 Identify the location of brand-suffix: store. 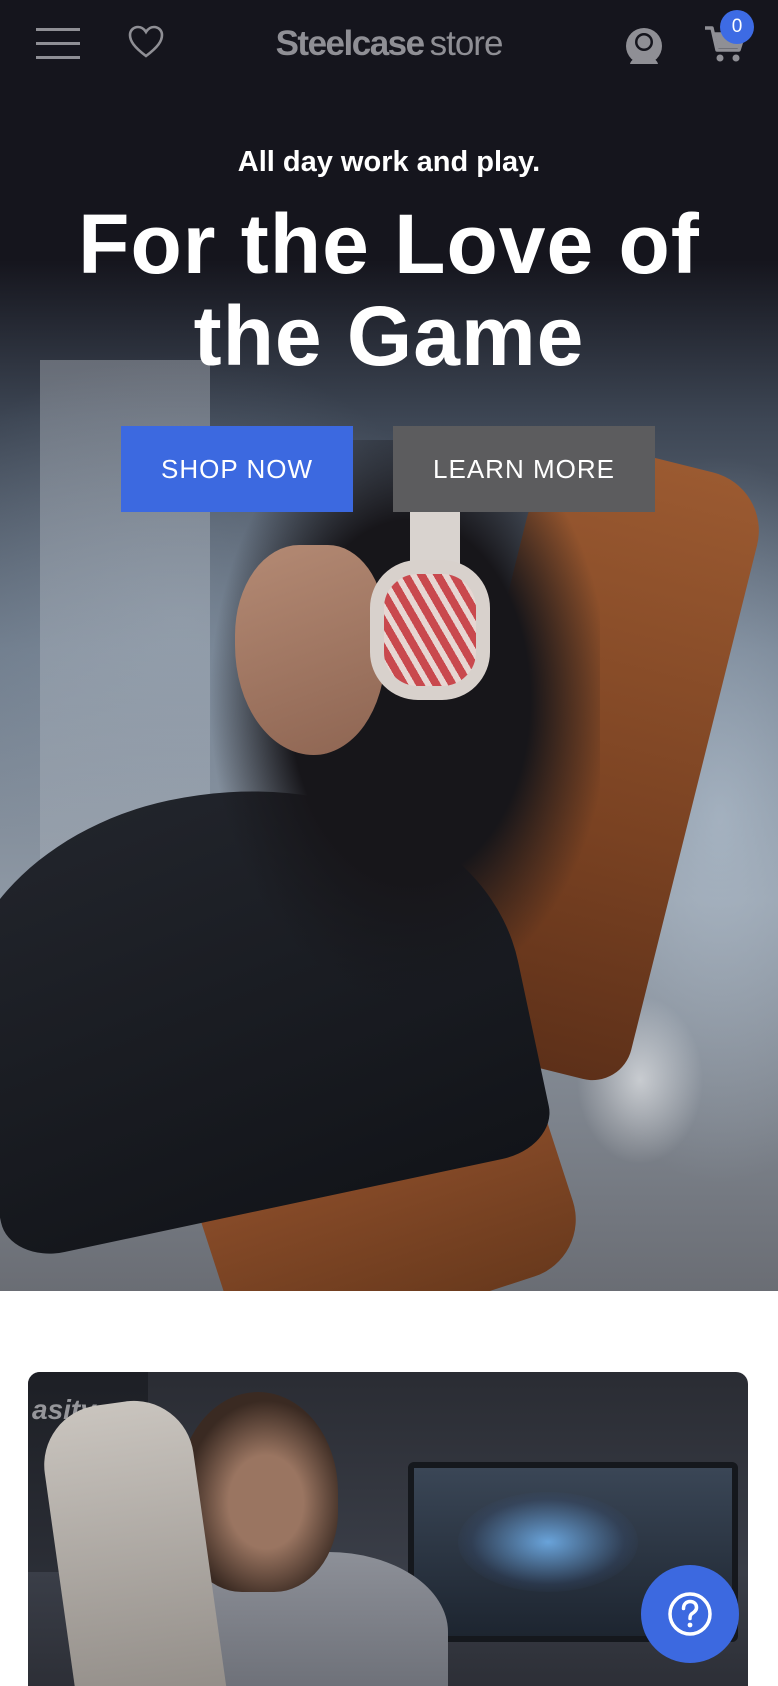
(466, 43).